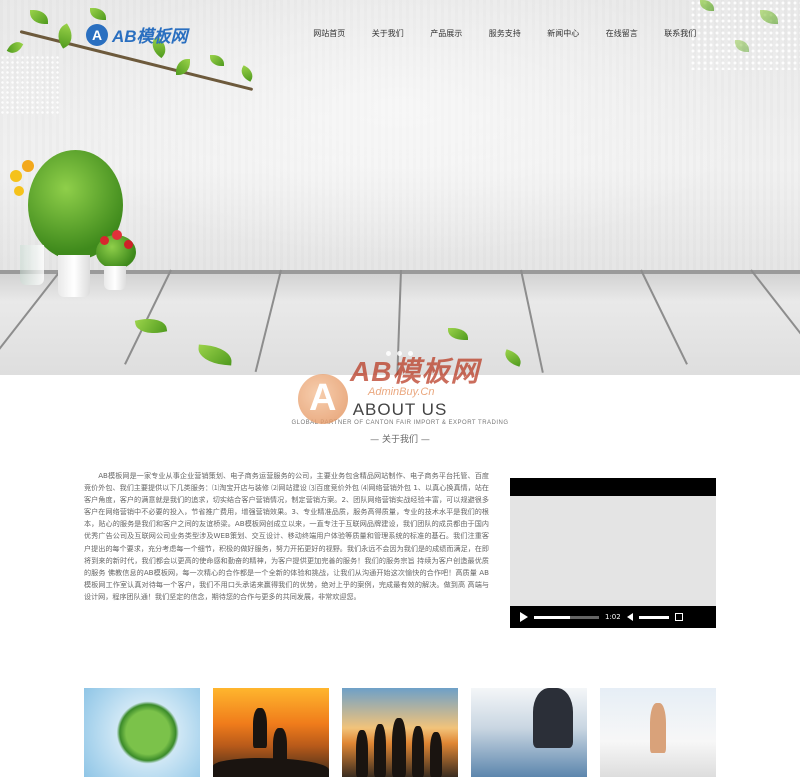  I want to click on main-nav: 网站首页 关于我们 产品展示 服务支持 新闻中心 在线留言 联系我们, so click(505, 33).